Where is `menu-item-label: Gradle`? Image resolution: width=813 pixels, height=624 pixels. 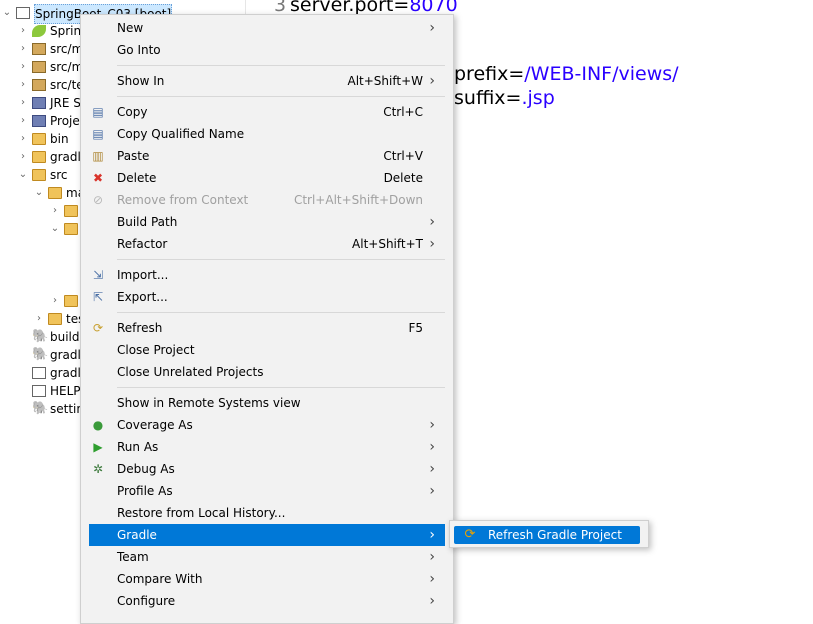
menu-item-label: Gradle is located at coordinates (137, 535).